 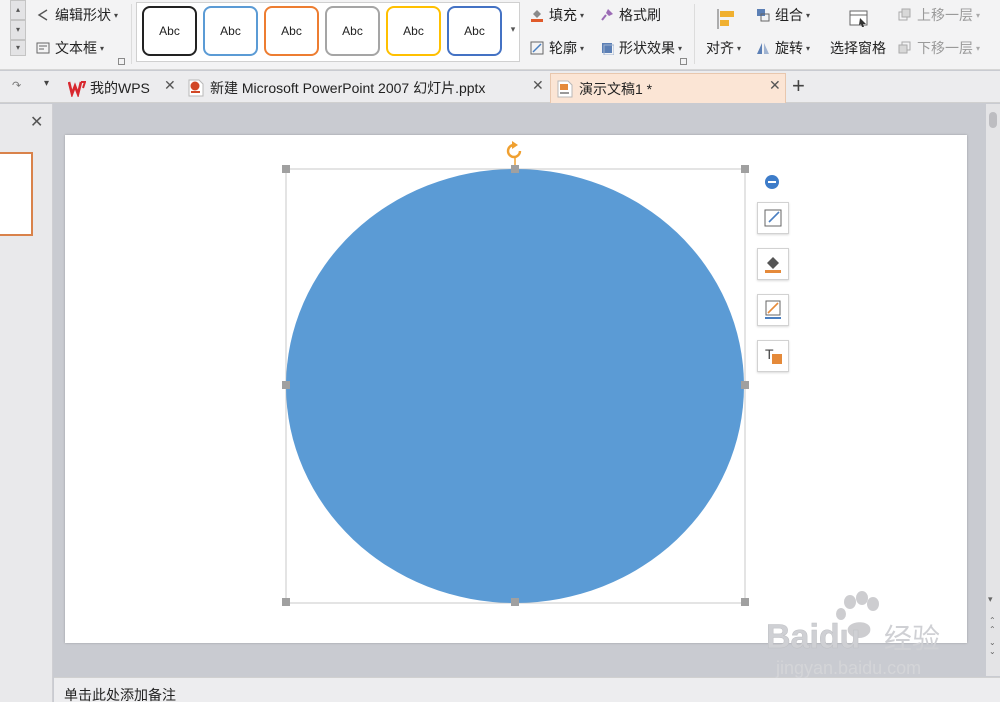 I want to click on scroll-down-arrow-icon: ▾, so click(x=990, y=599).